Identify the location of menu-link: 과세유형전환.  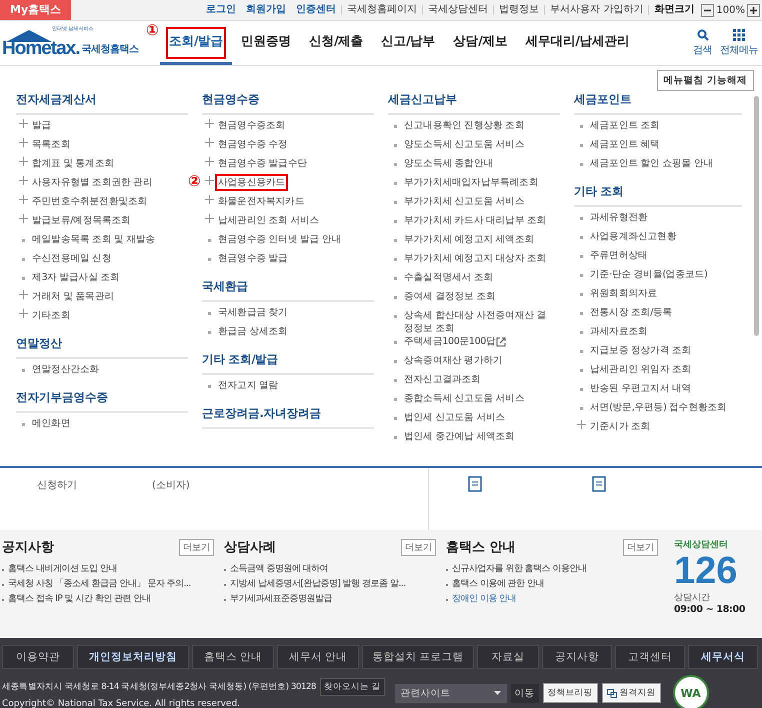
(619, 217).